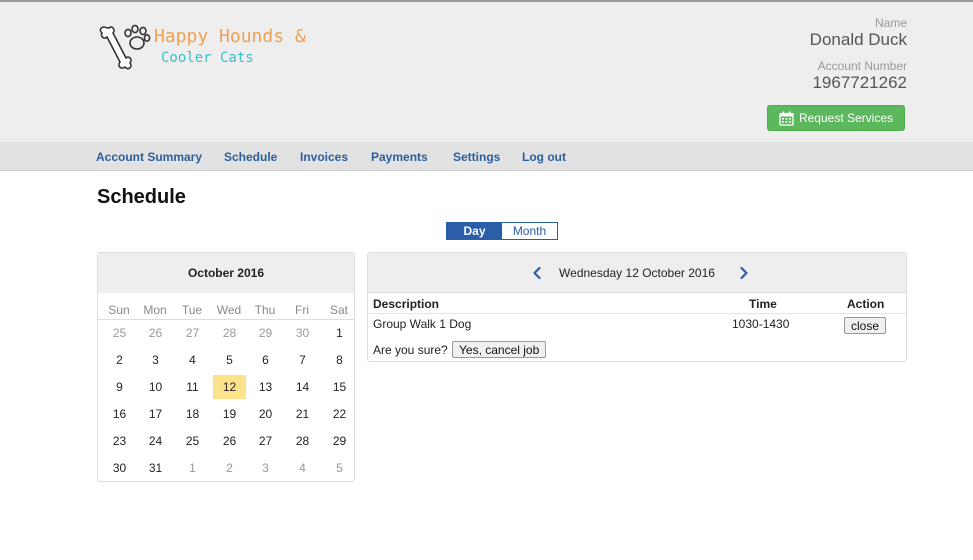  Describe the element at coordinates (544, 157) in the screenshot. I see `nav-log-out: Log out` at that location.